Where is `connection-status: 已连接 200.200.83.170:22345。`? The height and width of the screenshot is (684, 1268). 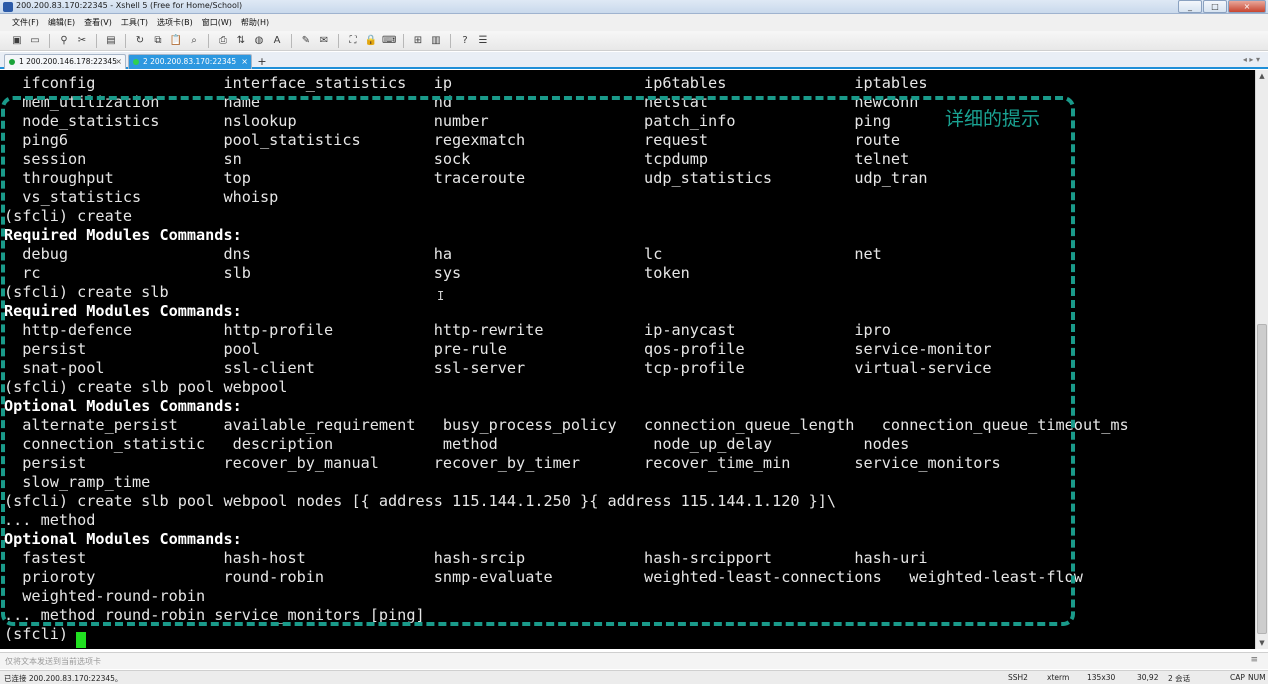 connection-status: 已连接 200.200.83.170:22345。 is located at coordinates (63, 678).